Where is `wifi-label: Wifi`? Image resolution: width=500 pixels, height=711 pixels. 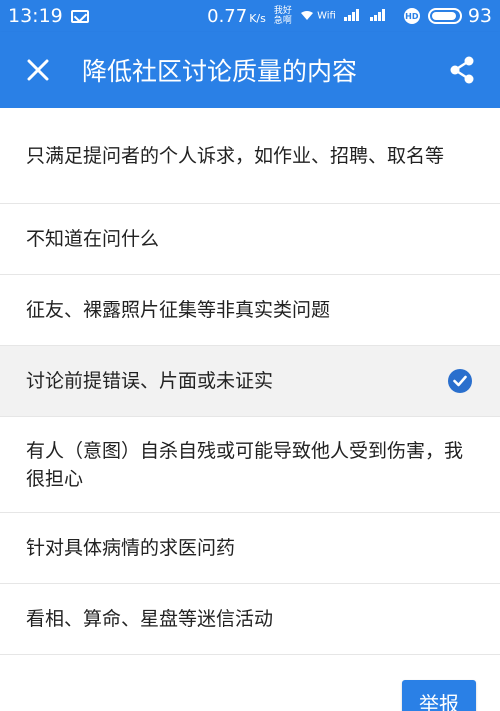 wifi-label: Wifi is located at coordinates (326, 16).